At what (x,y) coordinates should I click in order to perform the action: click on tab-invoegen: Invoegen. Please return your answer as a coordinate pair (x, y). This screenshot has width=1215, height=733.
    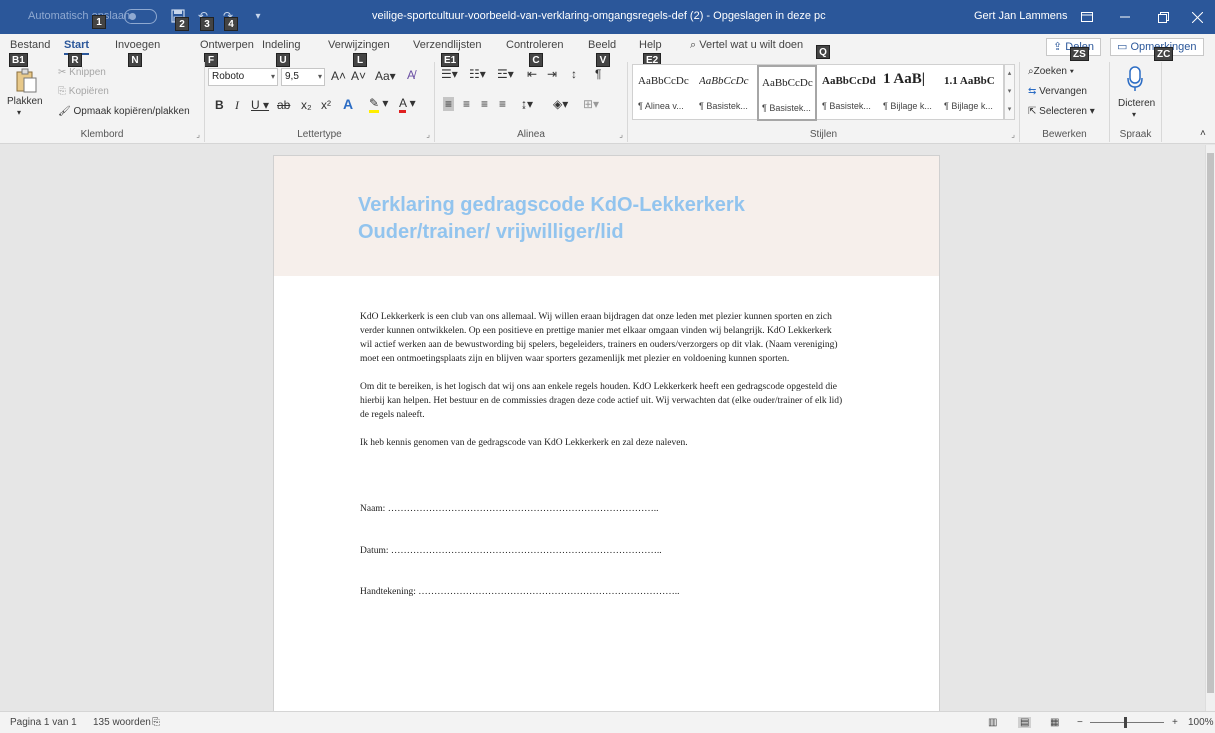
    Looking at the image, I should click on (137, 45).